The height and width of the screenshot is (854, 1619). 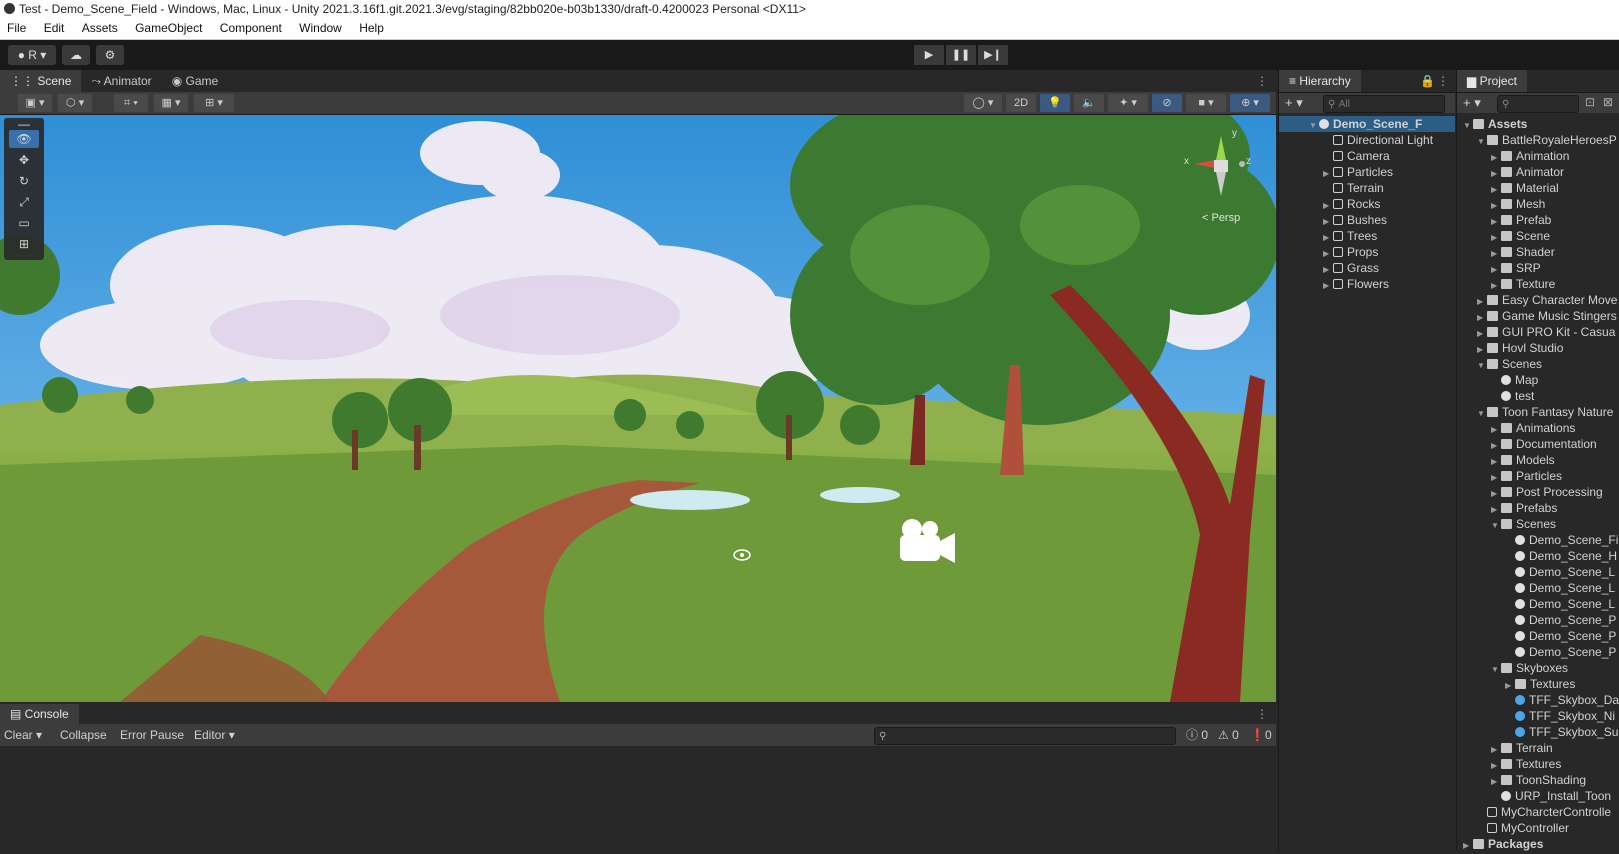 I want to click on project-item: ▶ Shader, so click(x=1506, y=252).